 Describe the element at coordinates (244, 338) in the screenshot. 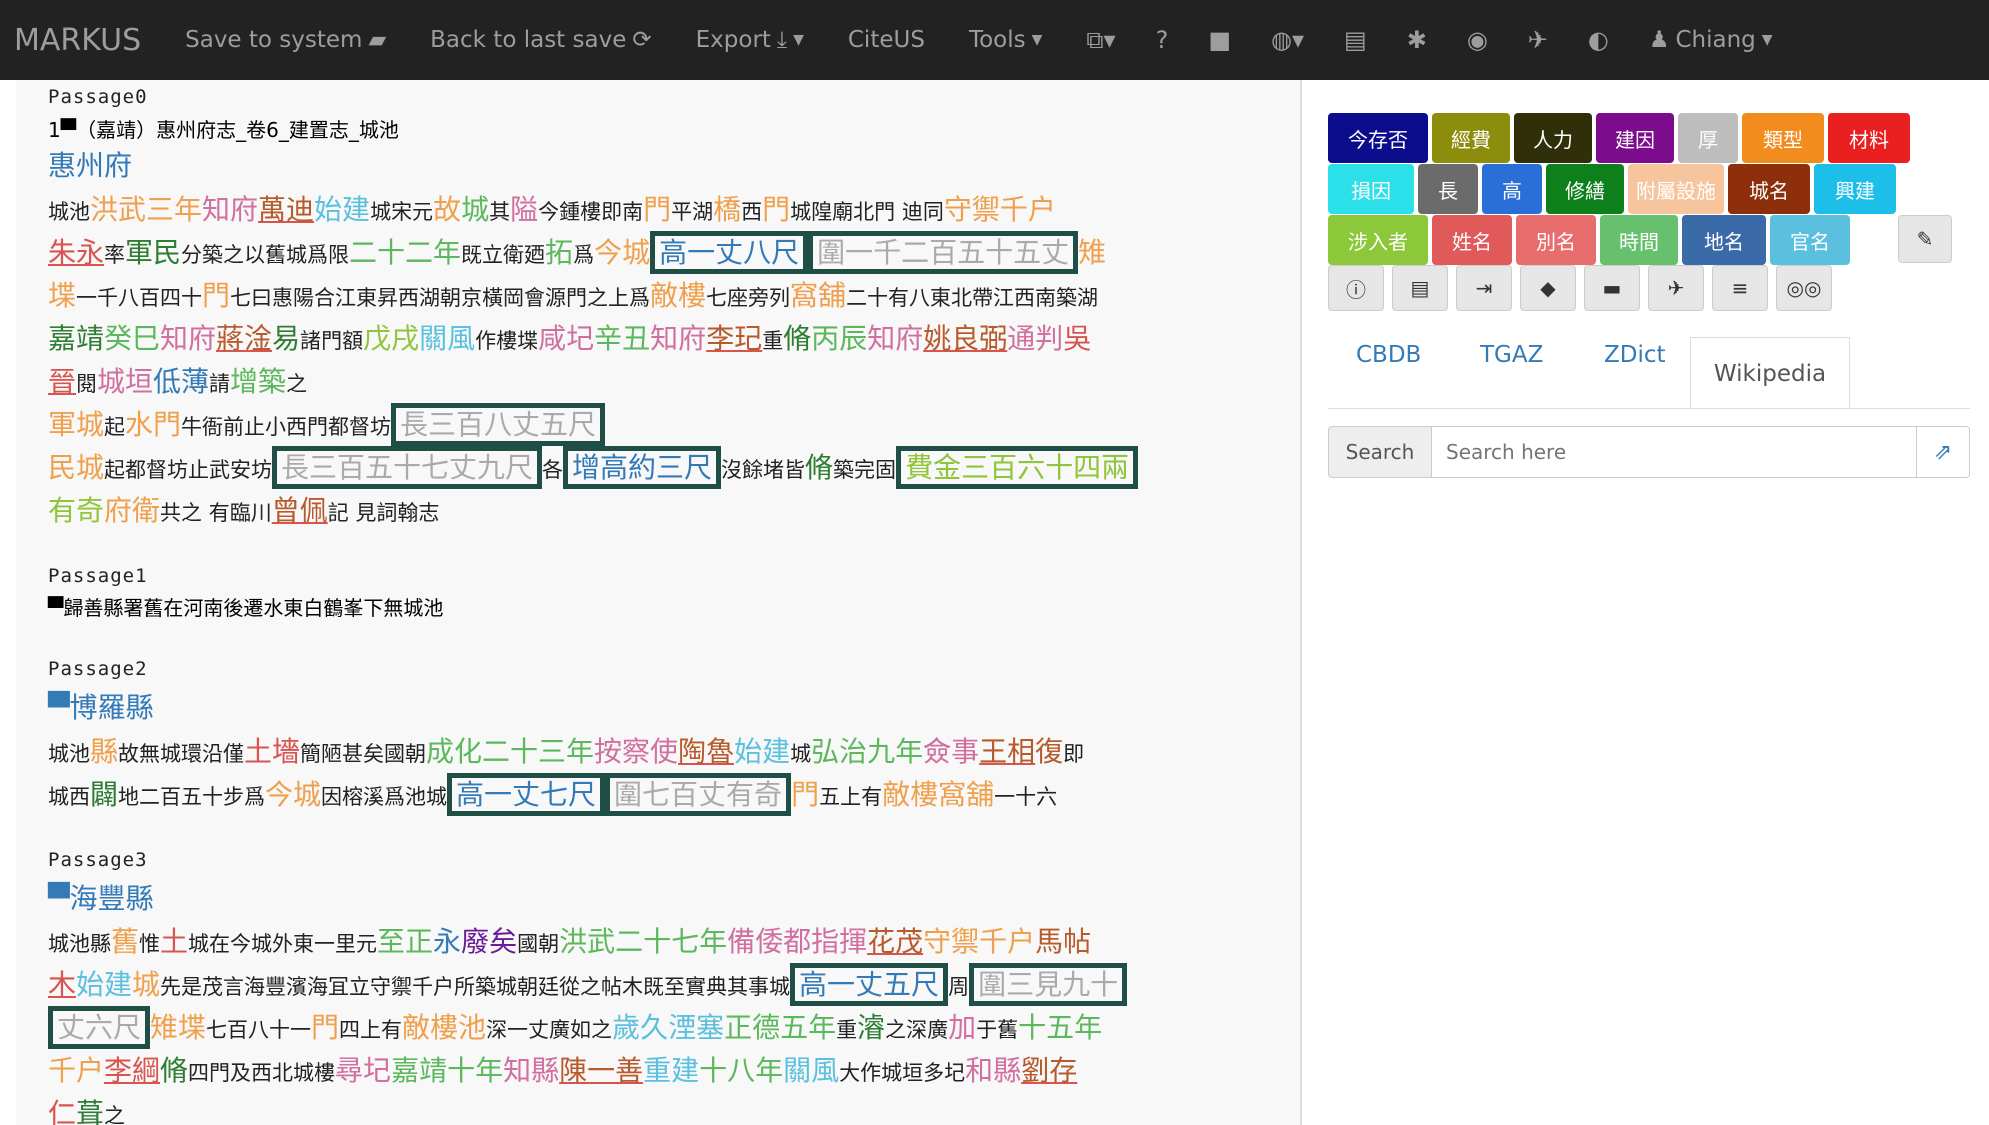

I see `text-span: 蔣淦` at that location.